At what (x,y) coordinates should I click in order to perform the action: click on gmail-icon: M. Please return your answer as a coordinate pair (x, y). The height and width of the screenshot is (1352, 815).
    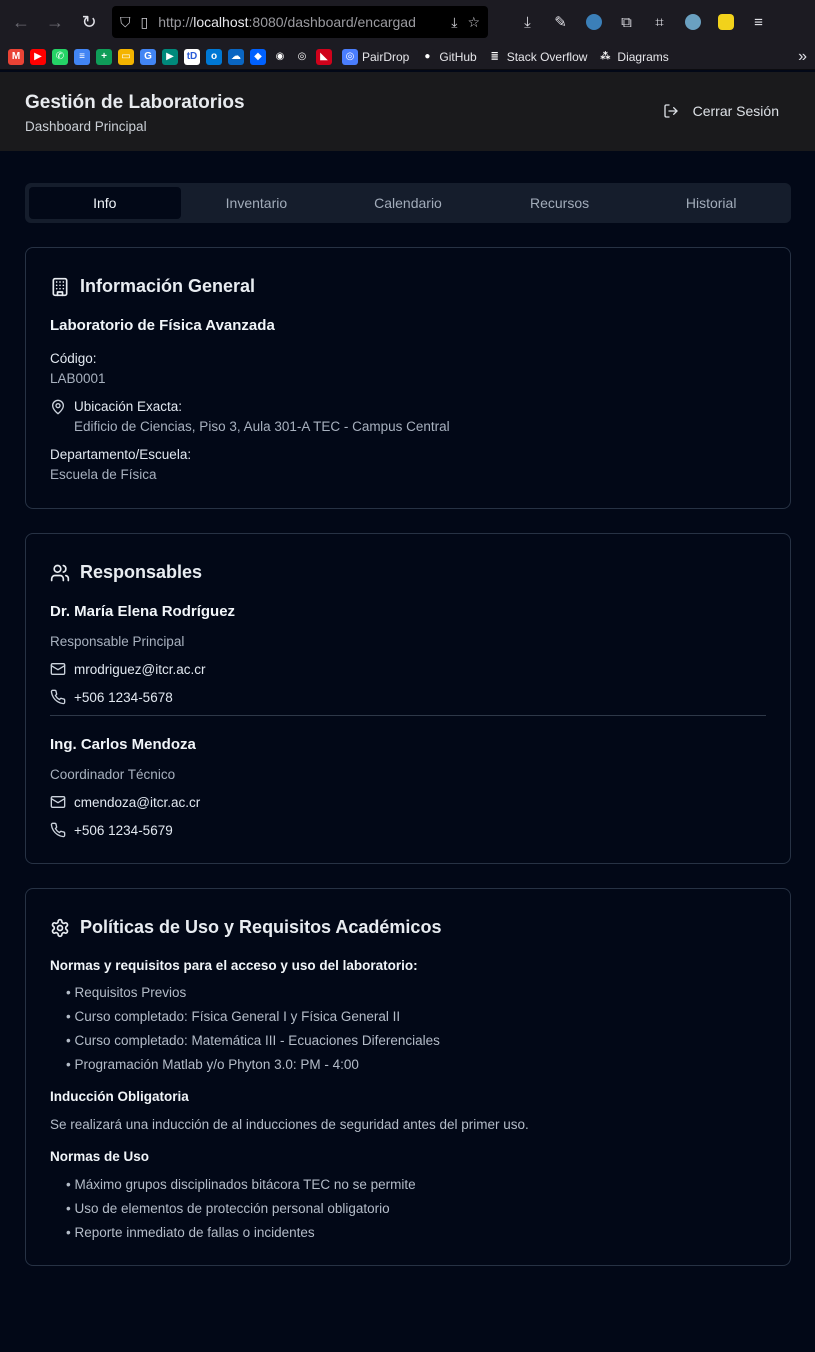
    Looking at the image, I should click on (16, 56).